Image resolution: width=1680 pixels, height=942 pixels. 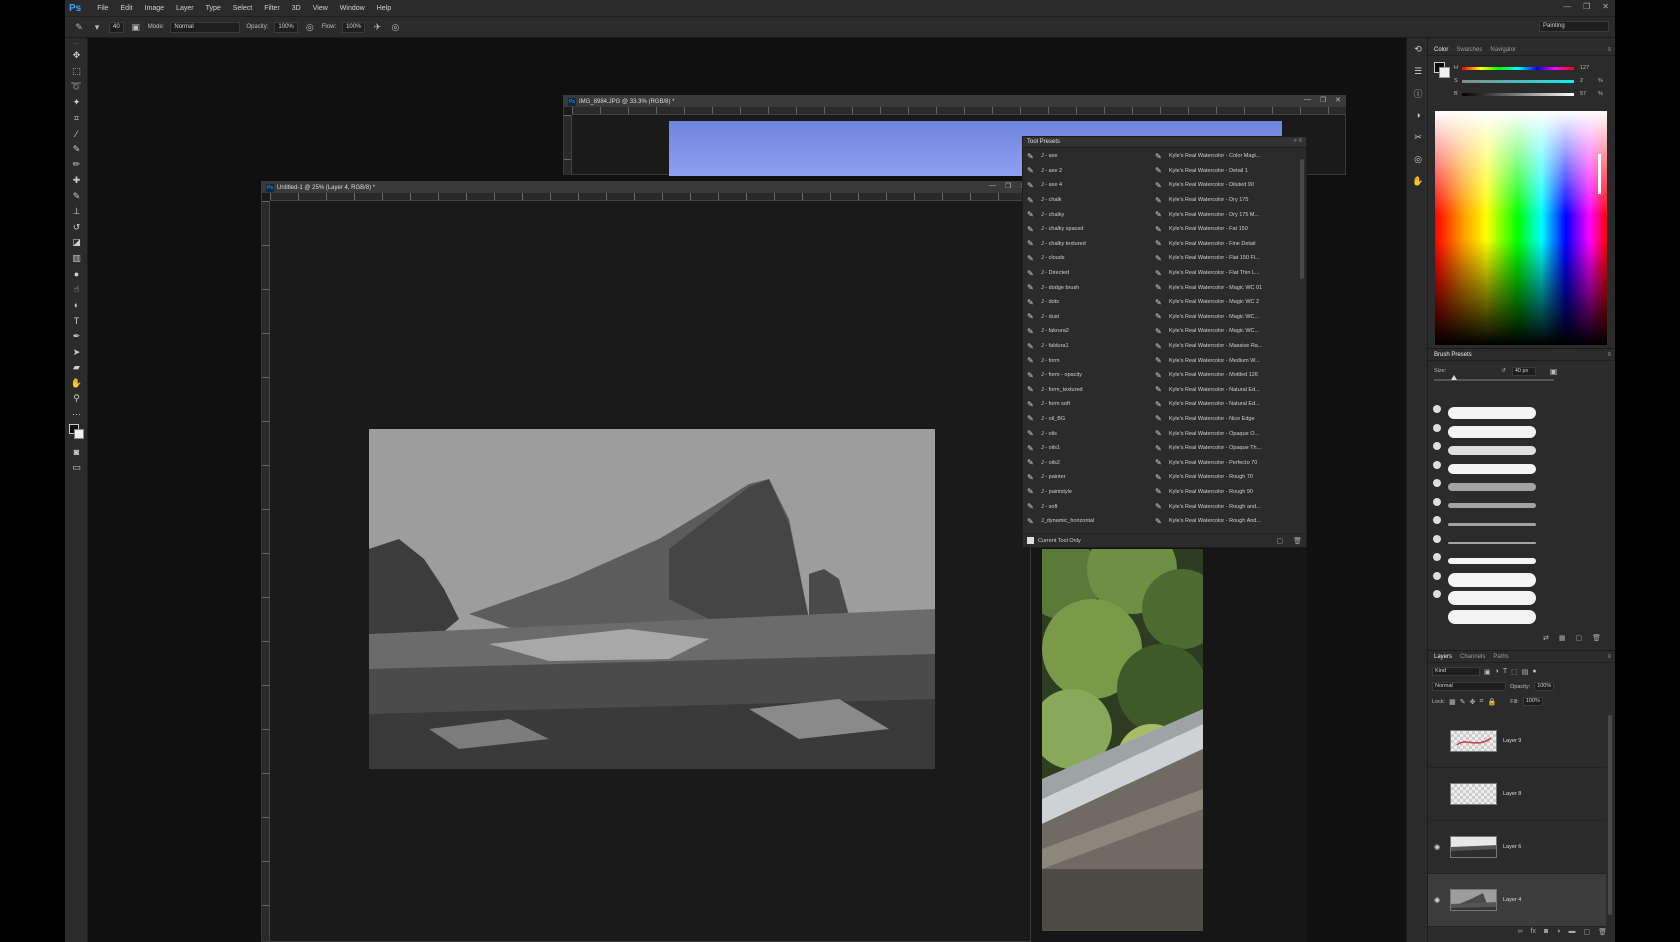 I want to click on eyedropper-tool-icon: ⁄, so click(x=76, y=134).